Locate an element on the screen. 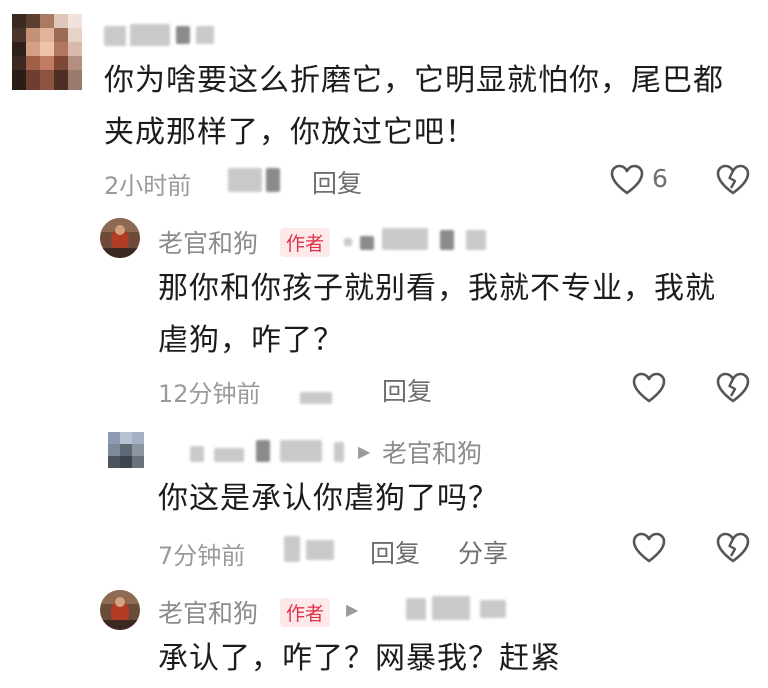  share-button: 分享 is located at coordinates (483, 552).